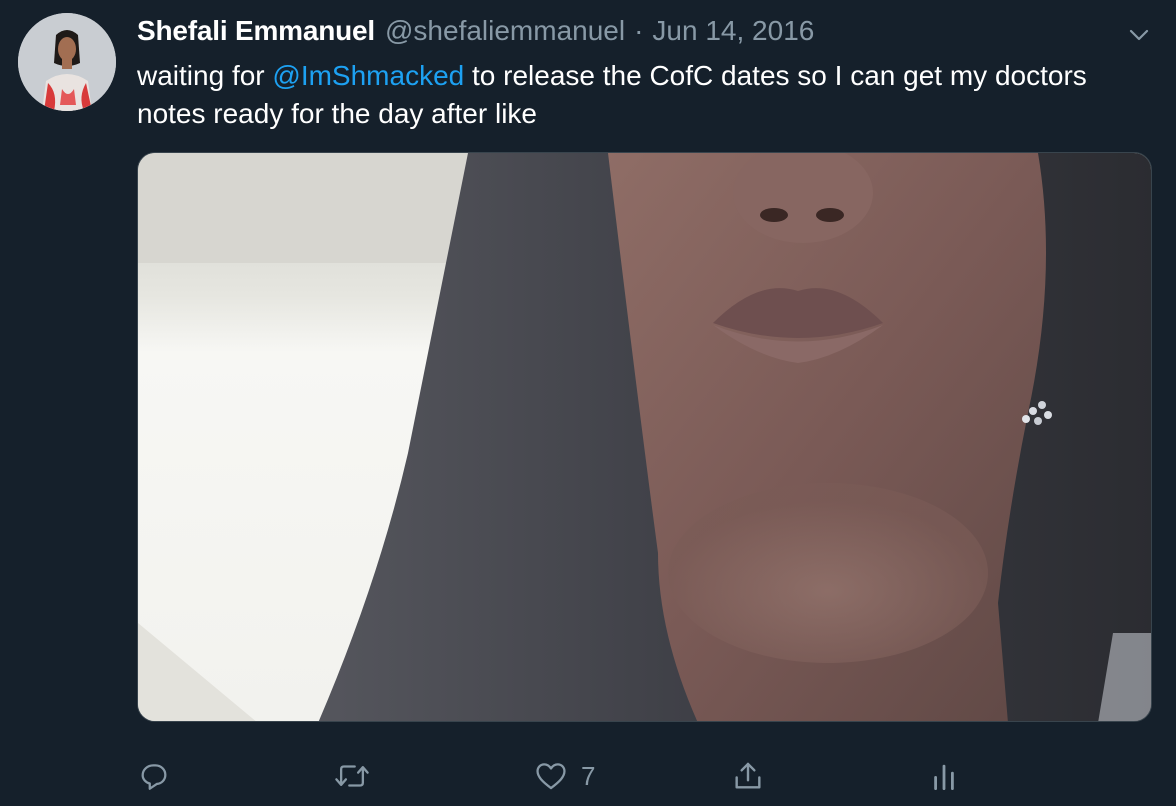 This screenshot has height=806, width=1176. What do you see at coordinates (505, 31) in the screenshot?
I see `author-handle: @shefaliemmanuel` at bounding box center [505, 31].